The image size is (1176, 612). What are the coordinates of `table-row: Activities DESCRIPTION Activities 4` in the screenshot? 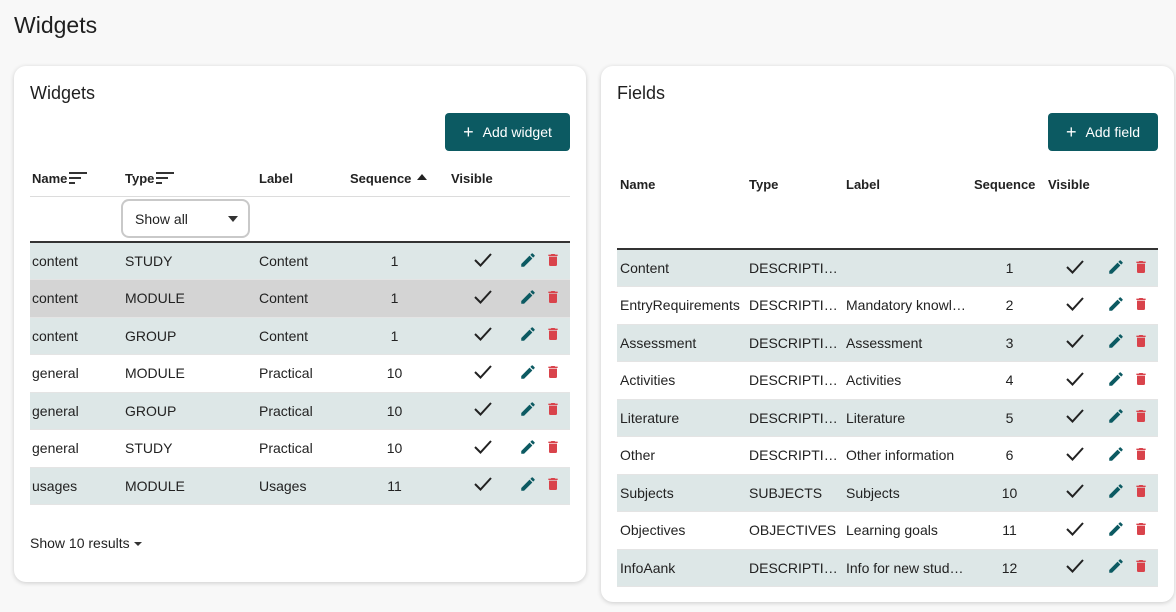 It's located at (887, 380).